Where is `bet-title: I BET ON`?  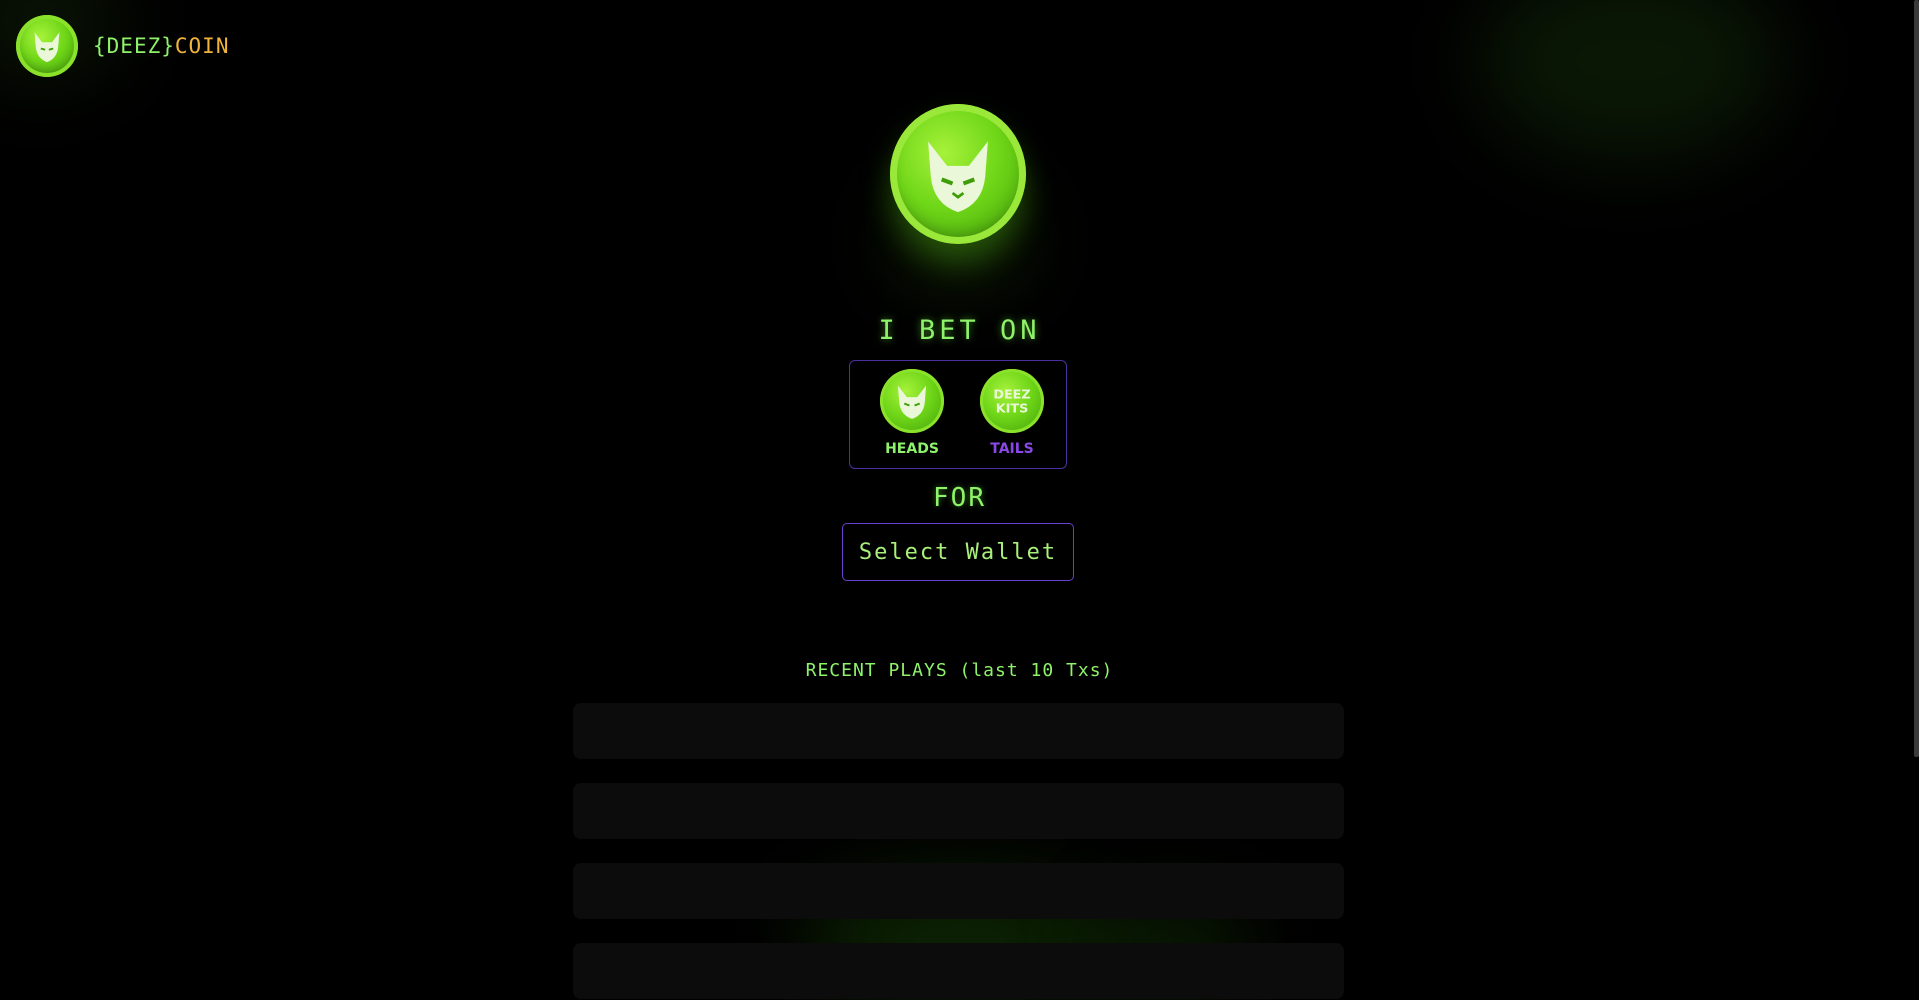 bet-title: I BET ON is located at coordinates (959, 330).